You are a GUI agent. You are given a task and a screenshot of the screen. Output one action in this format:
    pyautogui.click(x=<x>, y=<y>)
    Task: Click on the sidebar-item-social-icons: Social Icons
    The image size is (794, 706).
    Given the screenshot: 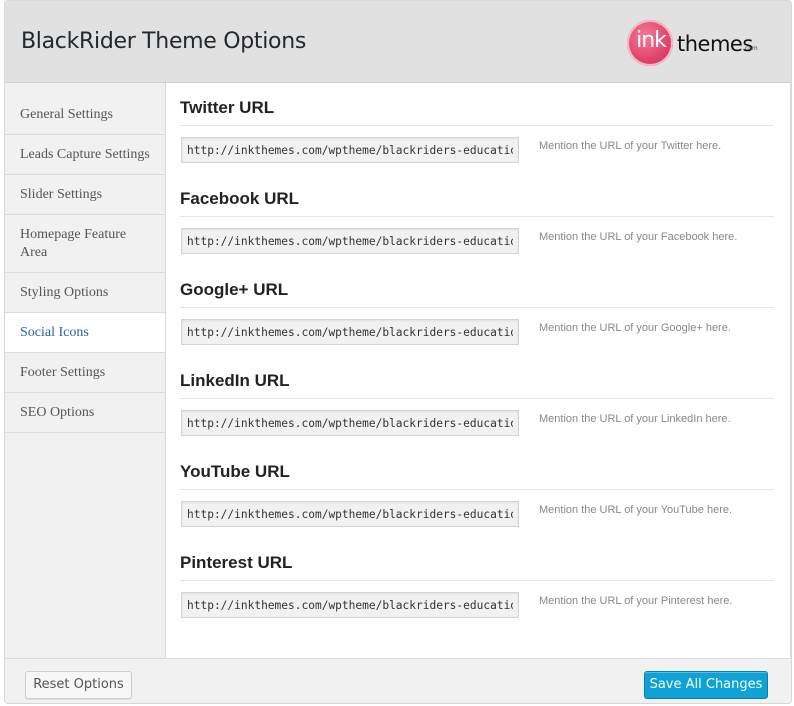 What is the action you would take?
    pyautogui.click(x=85, y=333)
    